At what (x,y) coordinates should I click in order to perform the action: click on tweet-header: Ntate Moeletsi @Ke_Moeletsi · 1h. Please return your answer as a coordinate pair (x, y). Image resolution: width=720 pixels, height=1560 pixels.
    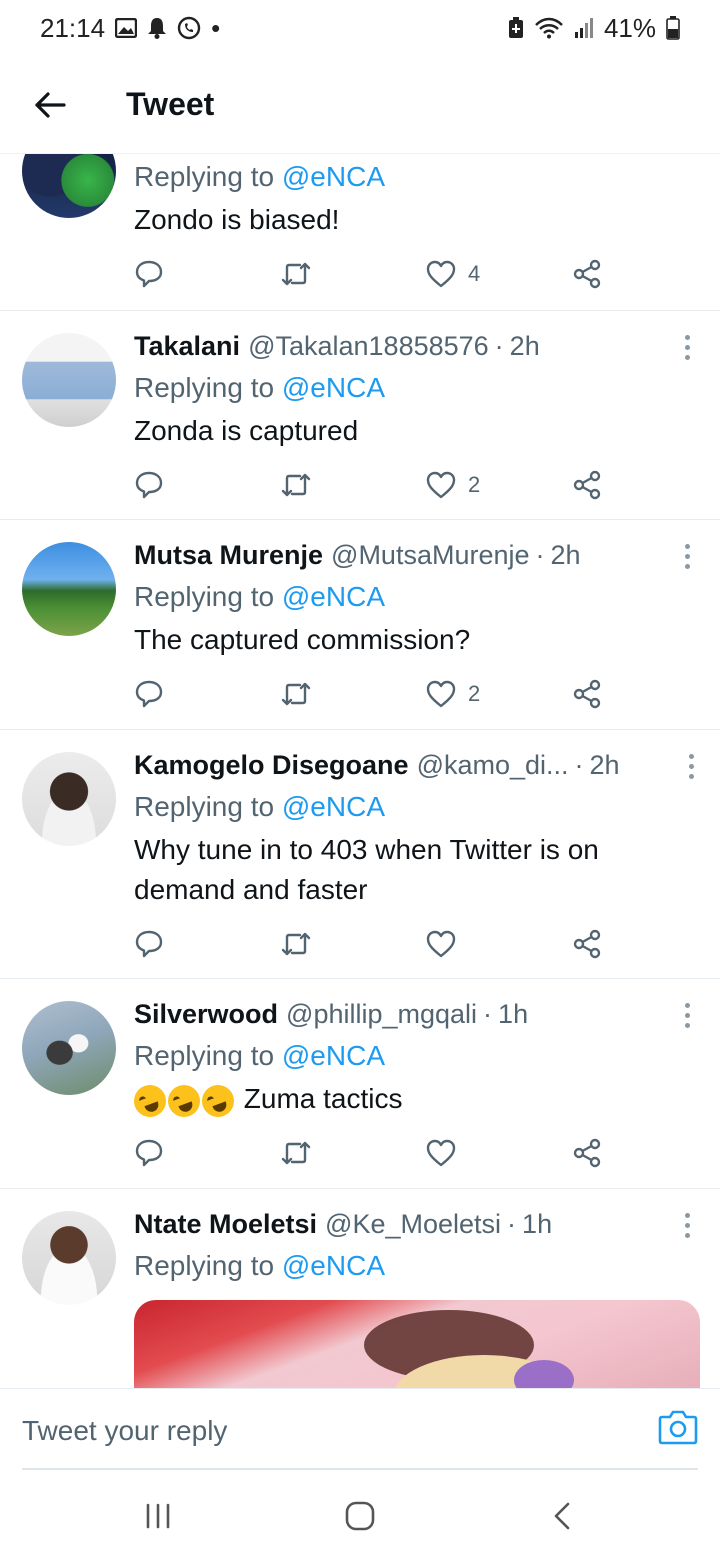
    Looking at the image, I should click on (417, 1224).